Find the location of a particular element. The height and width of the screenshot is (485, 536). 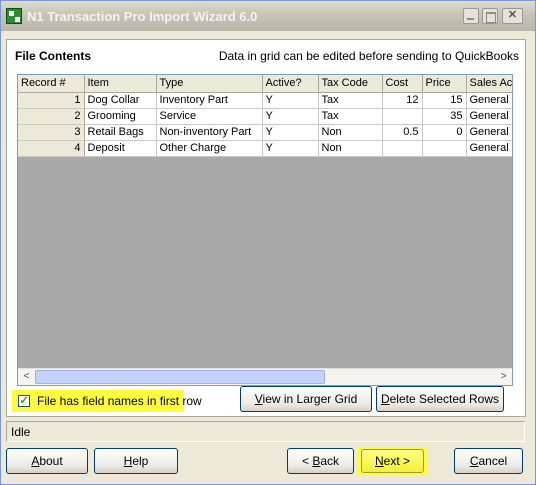

cost-cell: 0.5 is located at coordinates (402, 132).